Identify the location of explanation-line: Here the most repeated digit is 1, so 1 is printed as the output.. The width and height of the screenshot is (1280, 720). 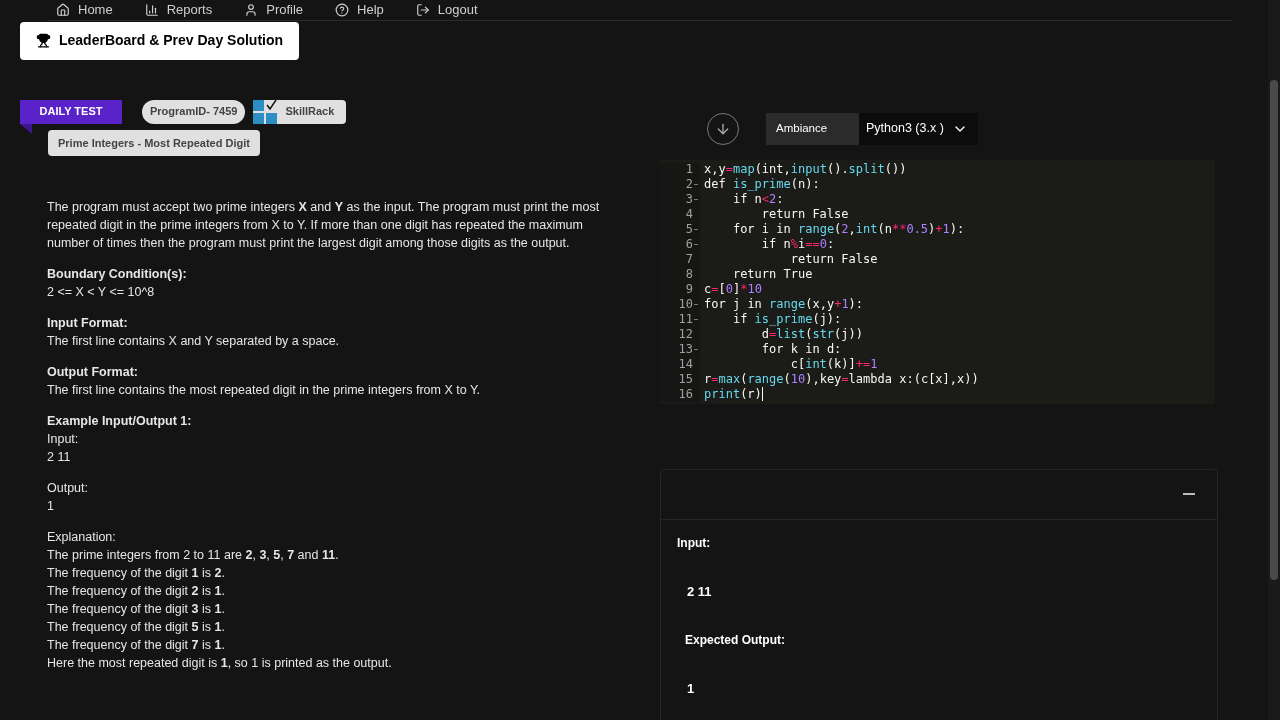
(220, 663).